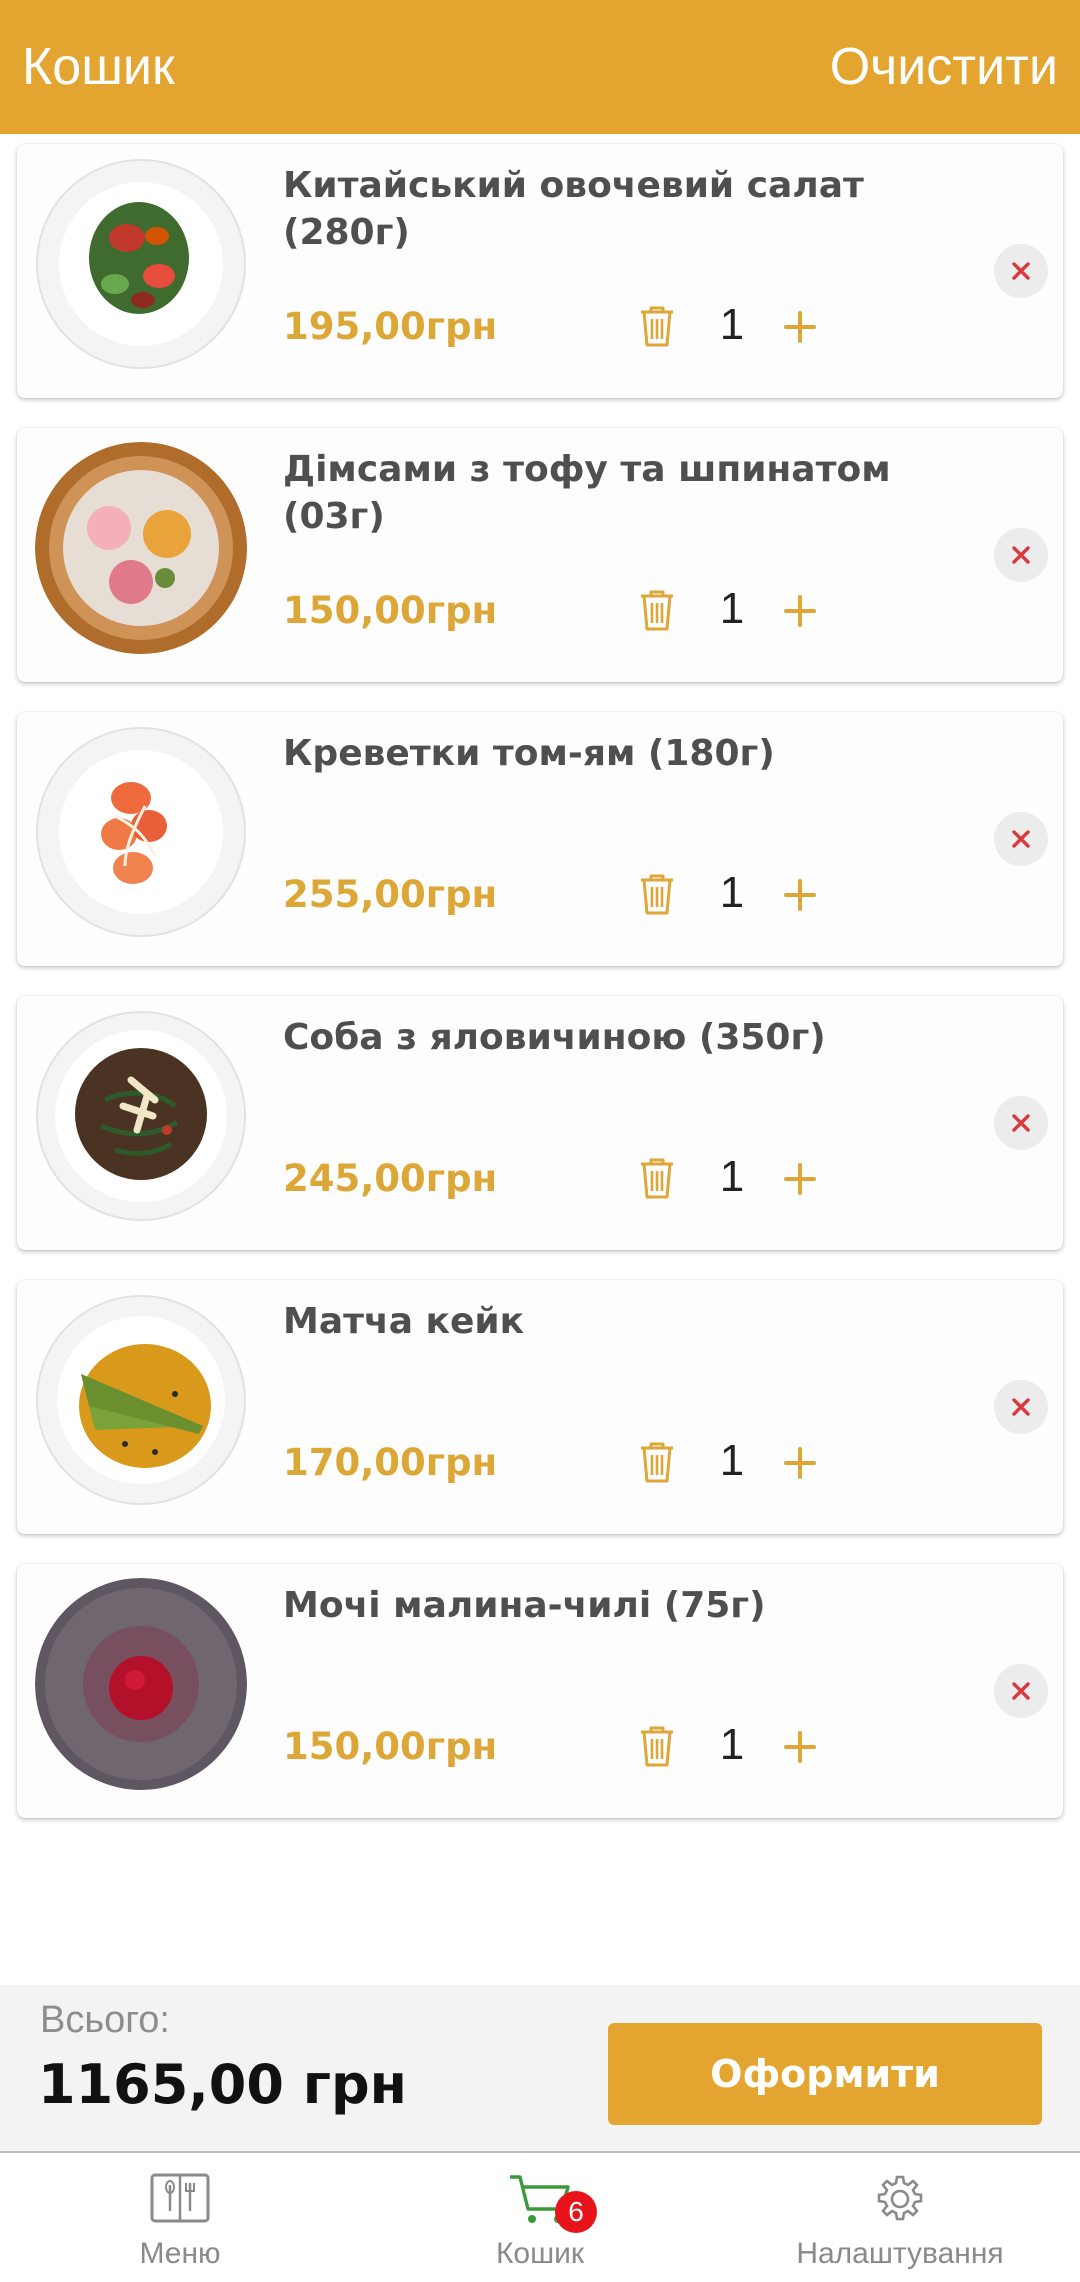 Image resolution: width=1080 pixels, height=2282 pixels. I want to click on soba-dish-photo, so click(141, 1116).